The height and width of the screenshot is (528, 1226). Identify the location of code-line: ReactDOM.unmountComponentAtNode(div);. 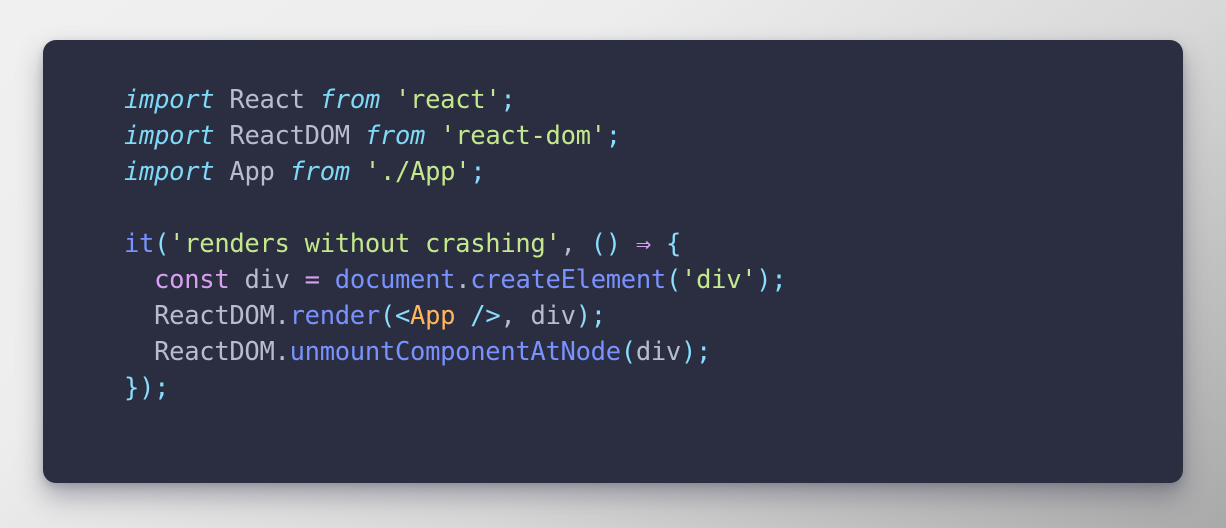
(653, 352).